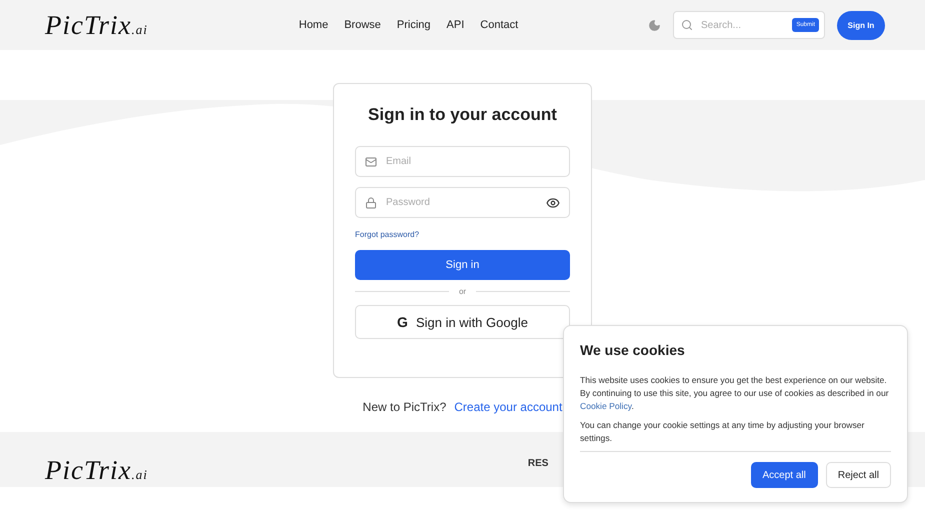 The height and width of the screenshot is (520, 925). Describe the element at coordinates (861, 25) in the screenshot. I see `sign-in-button: Sign In` at that location.